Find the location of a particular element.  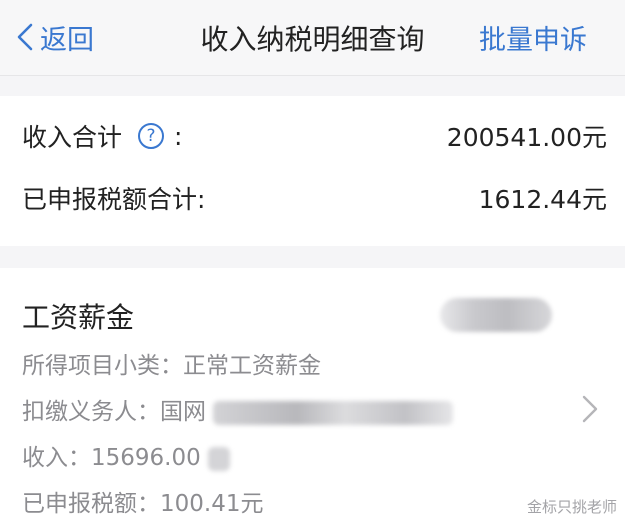

blurred-withholder-name is located at coordinates (333, 412).